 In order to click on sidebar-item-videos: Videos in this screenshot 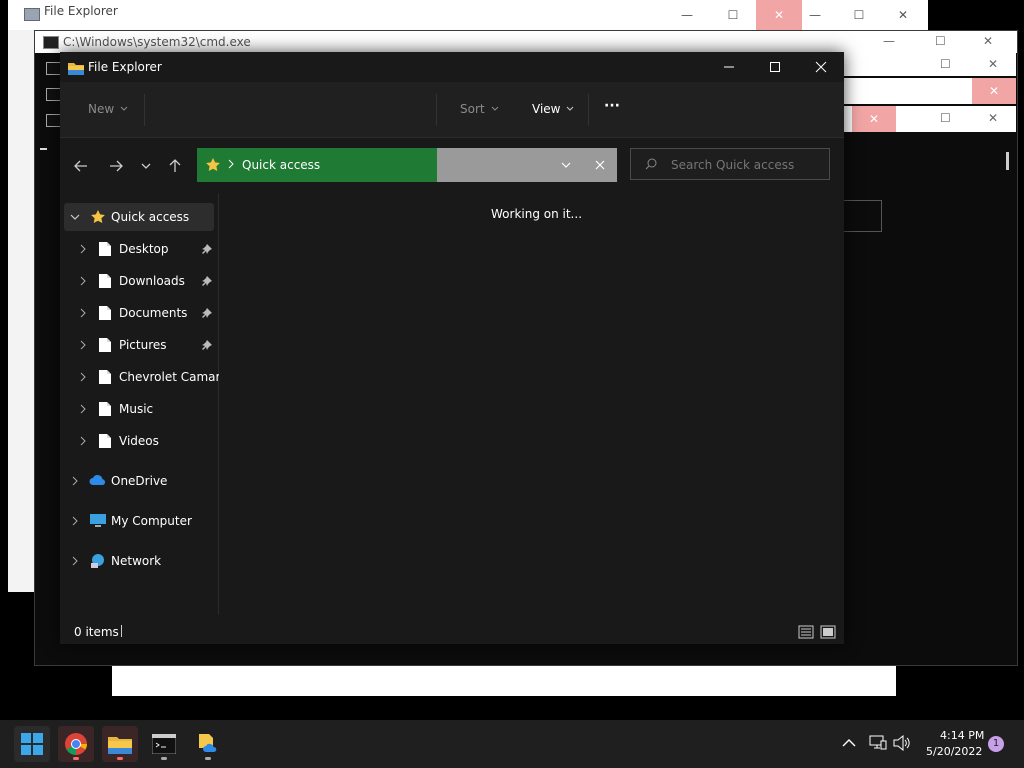, I will do `click(139, 441)`.